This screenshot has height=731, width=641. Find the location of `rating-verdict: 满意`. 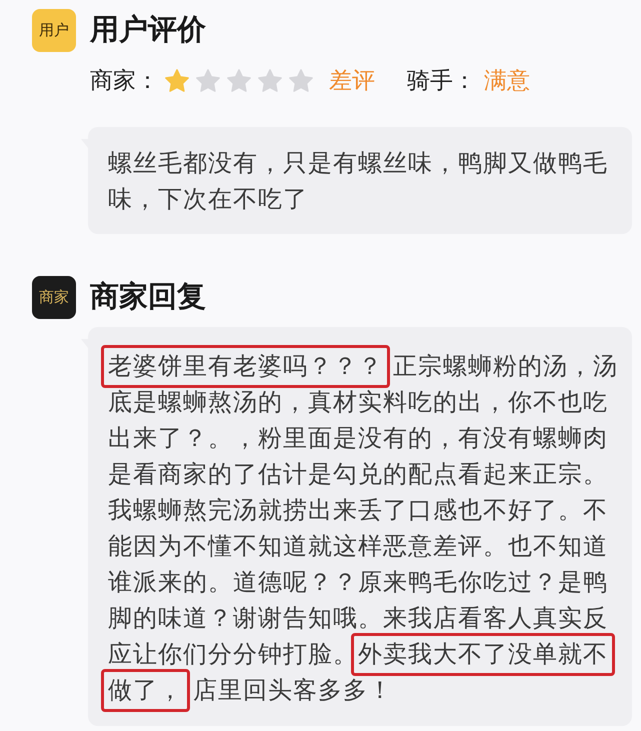

rating-verdict: 满意 is located at coordinates (507, 80).